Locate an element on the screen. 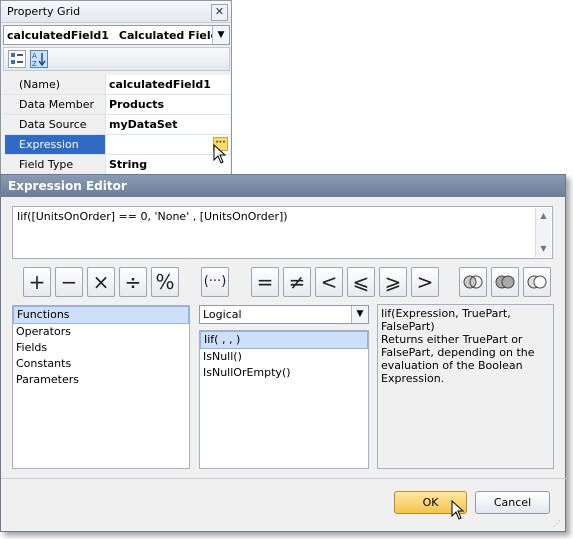  category-item-functions: Functions is located at coordinates (101, 315).